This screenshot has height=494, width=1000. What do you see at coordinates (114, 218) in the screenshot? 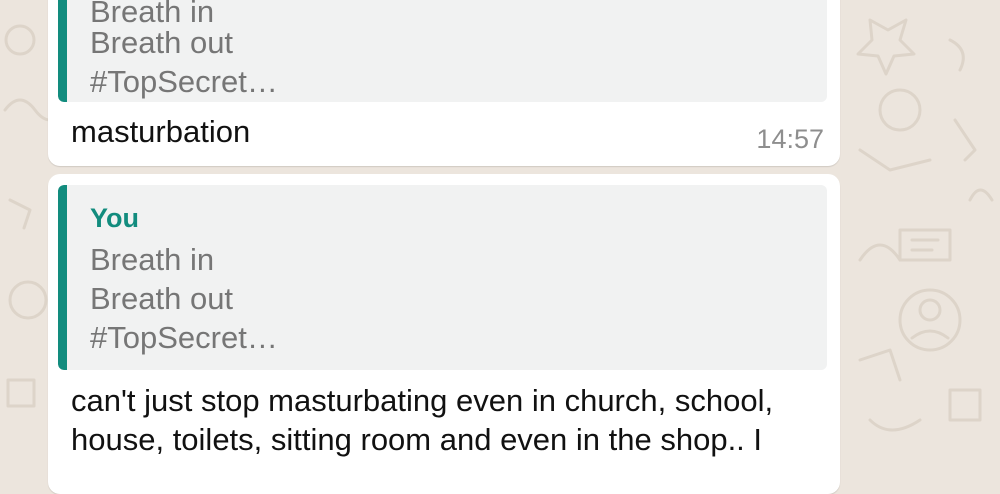
I see `quoted-sender-name: You` at bounding box center [114, 218].